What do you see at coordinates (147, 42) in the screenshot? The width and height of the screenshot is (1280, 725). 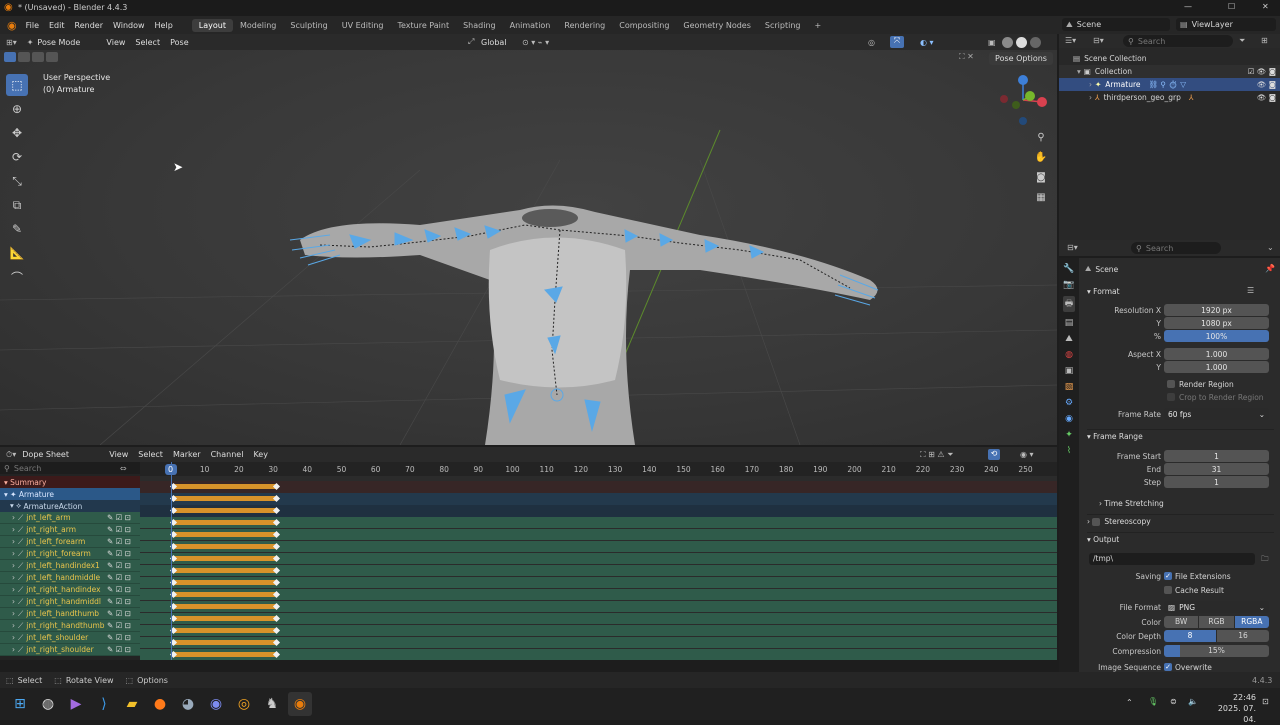 I see `menu-select: Select` at bounding box center [147, 42].